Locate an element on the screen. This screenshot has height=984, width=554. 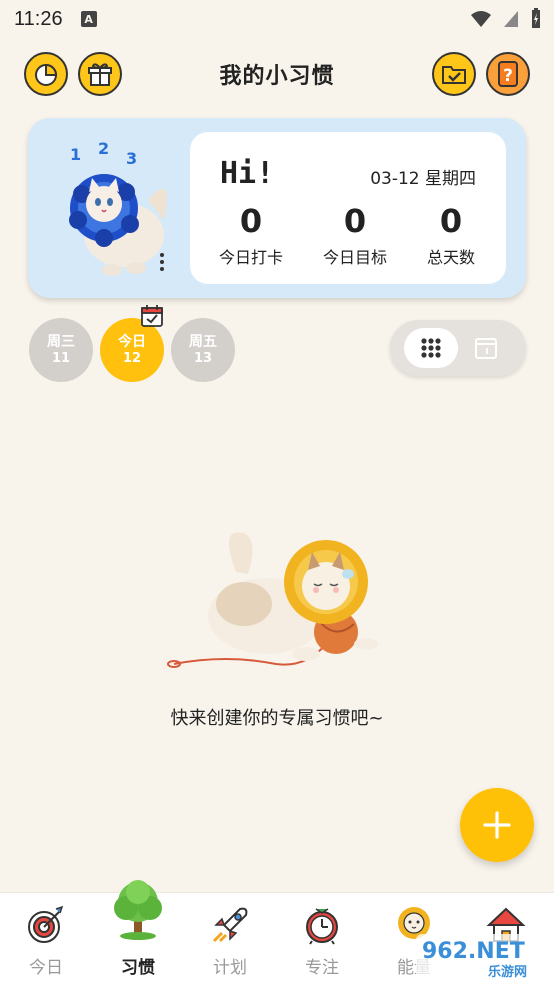
tab-plan: 计划 is located at coordinates (230, 938).